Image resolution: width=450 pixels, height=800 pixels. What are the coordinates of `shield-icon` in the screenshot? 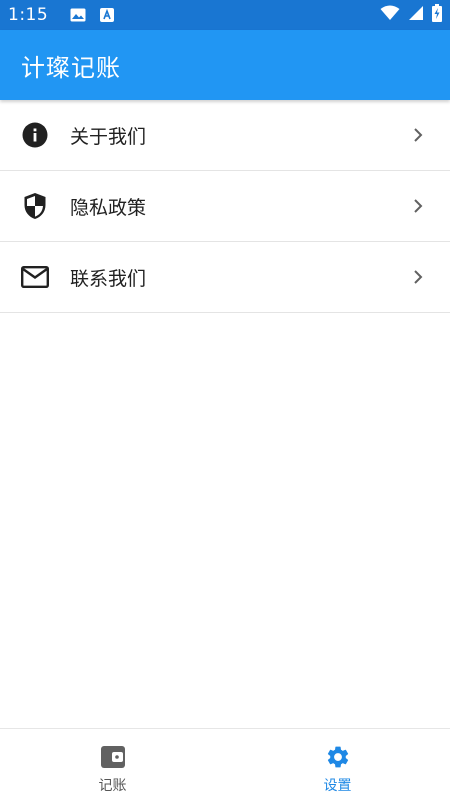 It's located at (35, 206).